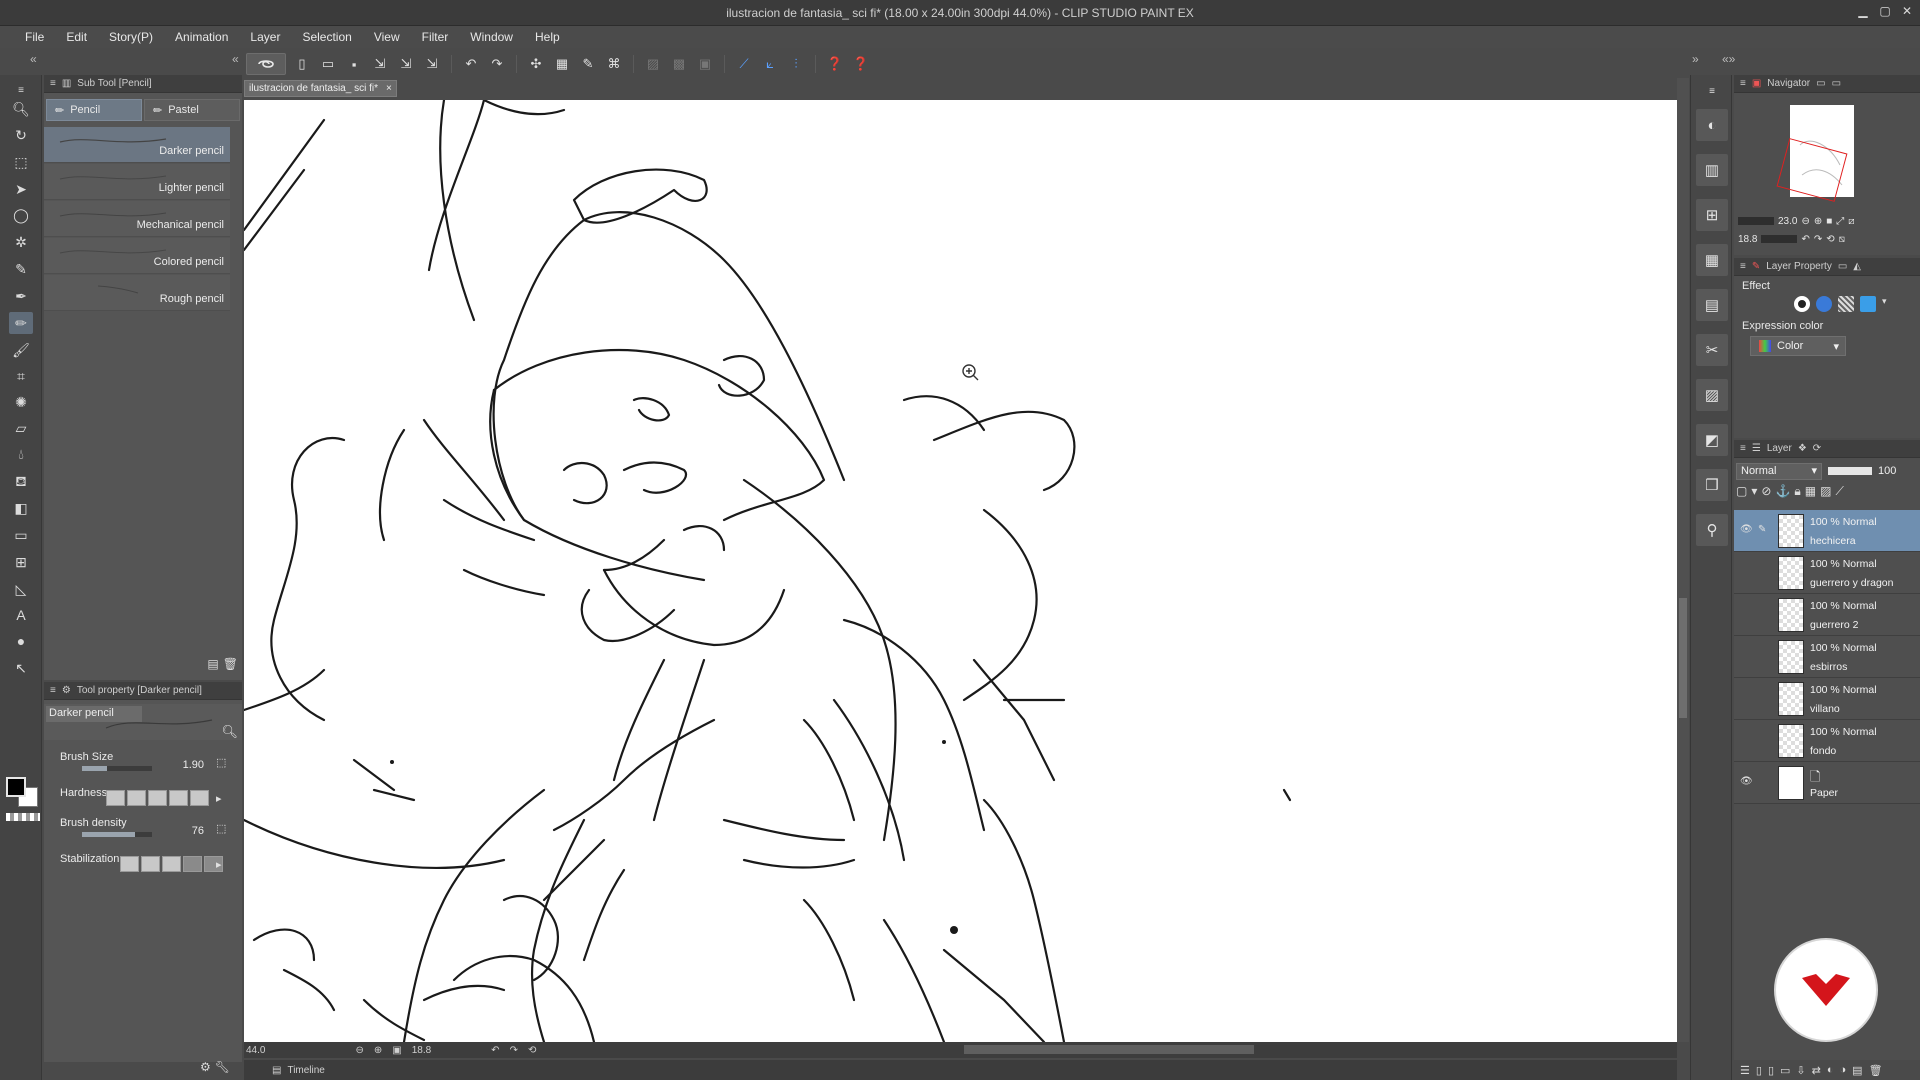 The image size is (1920, 1080). I want to click on flip-vertical-icon: ⧅, so click(1842, 239).